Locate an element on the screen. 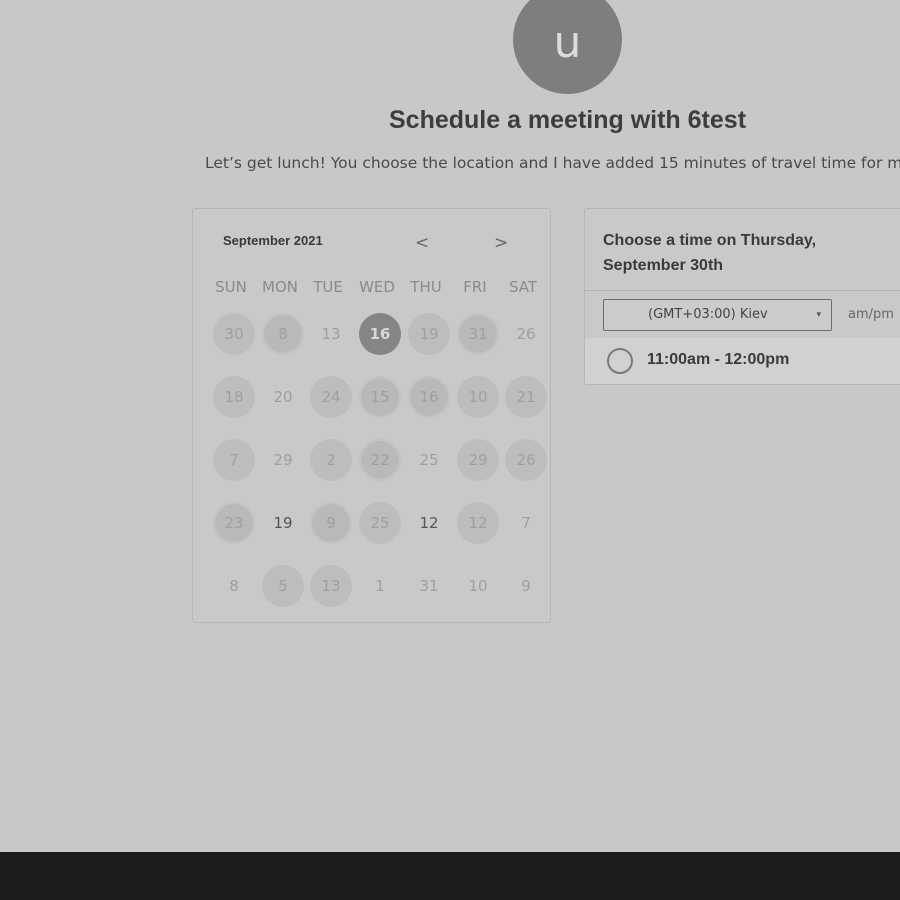  panel-divider is located at coordinates (742, 290).